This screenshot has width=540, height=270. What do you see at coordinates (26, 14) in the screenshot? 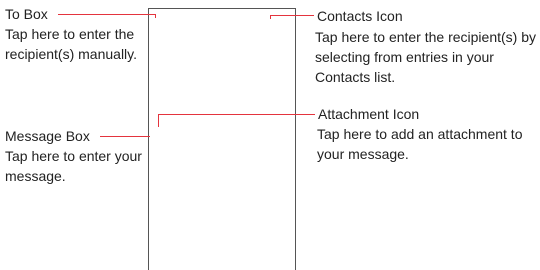
I see `to-box-title: To Box` at bounding box center [26, 14].